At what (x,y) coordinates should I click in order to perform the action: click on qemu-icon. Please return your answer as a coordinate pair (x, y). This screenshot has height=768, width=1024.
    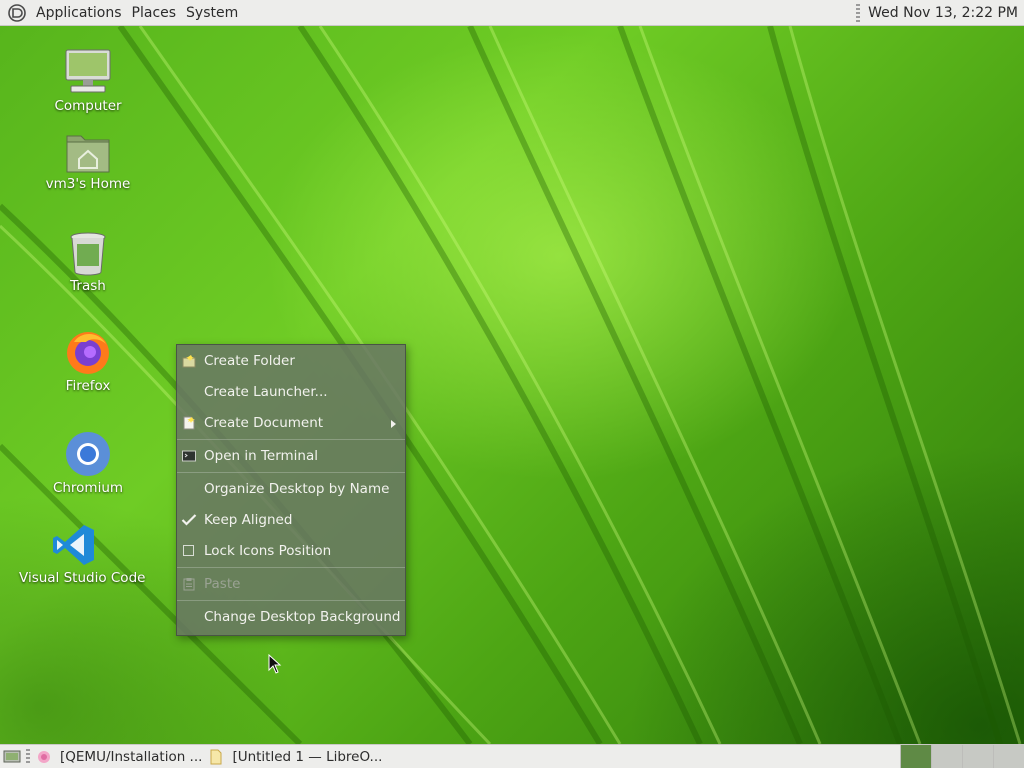
    Looking at the image, I should click on (44, 756).